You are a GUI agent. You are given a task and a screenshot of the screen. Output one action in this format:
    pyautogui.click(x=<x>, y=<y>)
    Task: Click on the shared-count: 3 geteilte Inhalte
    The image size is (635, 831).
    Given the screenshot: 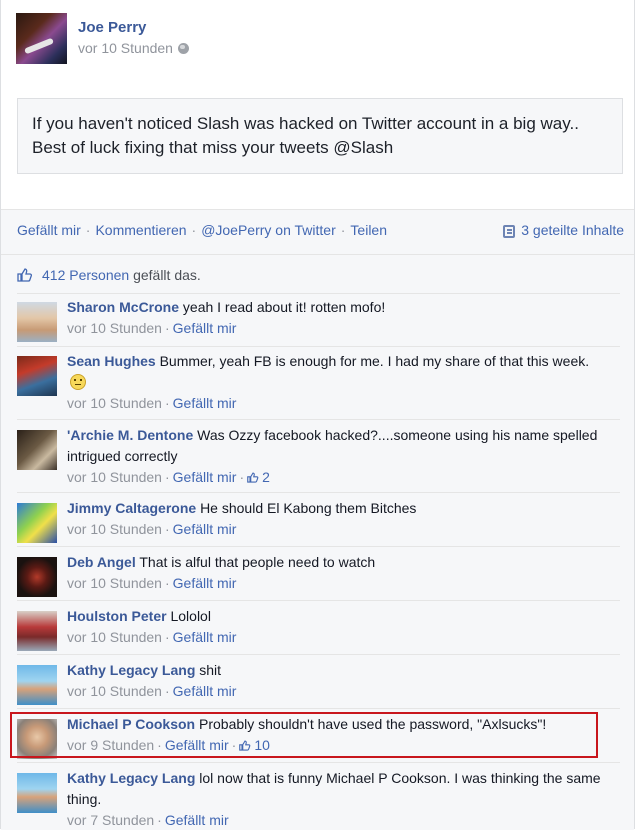 What is the action you would take?
    pyautogui.click(x=572, y=230)
    